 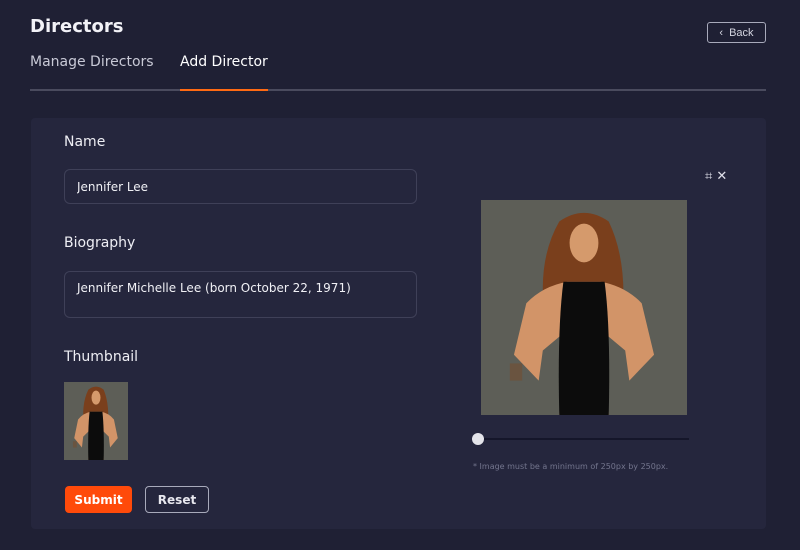 What do you see at coordinates (77, 26) in the screenshot?
I see `page-title: Directors` at bounding box center [77, 26].